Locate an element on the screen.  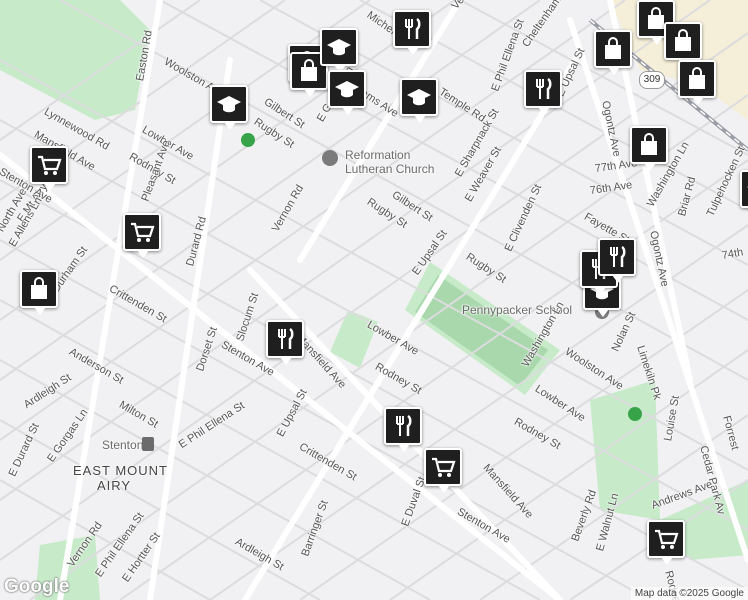
google-logo: Google is located at coordinates (37, 586).